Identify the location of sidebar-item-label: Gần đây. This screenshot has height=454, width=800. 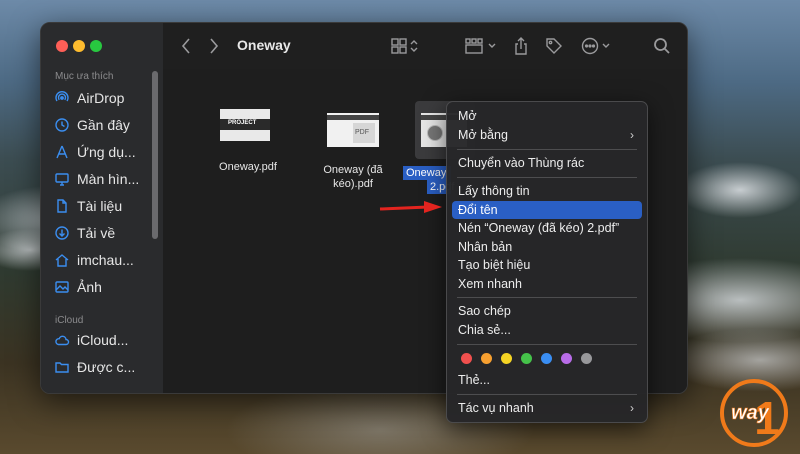
(103, 125).